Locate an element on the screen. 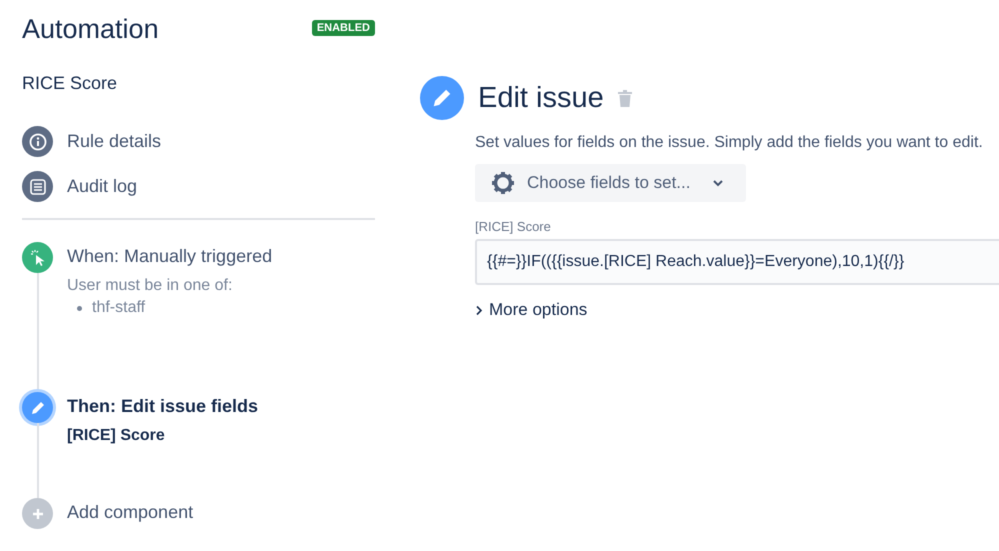 The height and width of the screenshot is (551, 999). list-icon is located at coordinates (37, 187).